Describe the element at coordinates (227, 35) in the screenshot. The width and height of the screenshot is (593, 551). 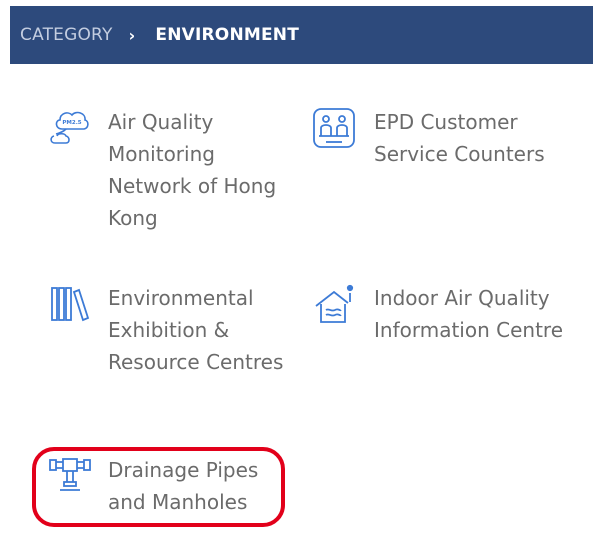
I see `breadcrumb-current: ENVIRONMENT` at that location.